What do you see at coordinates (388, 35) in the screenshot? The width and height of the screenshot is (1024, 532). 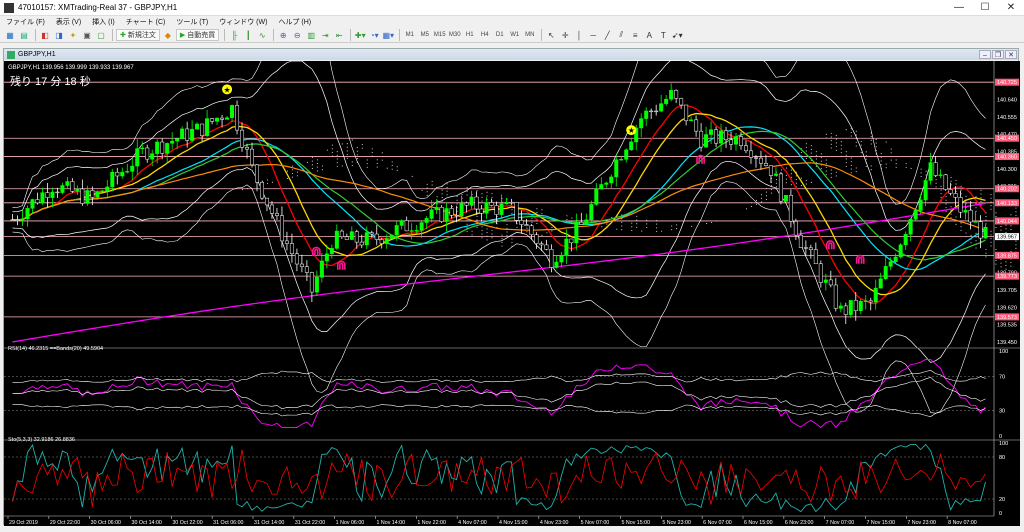 I see `templates-icon: ▦▾` at bounding box center [388, 35].